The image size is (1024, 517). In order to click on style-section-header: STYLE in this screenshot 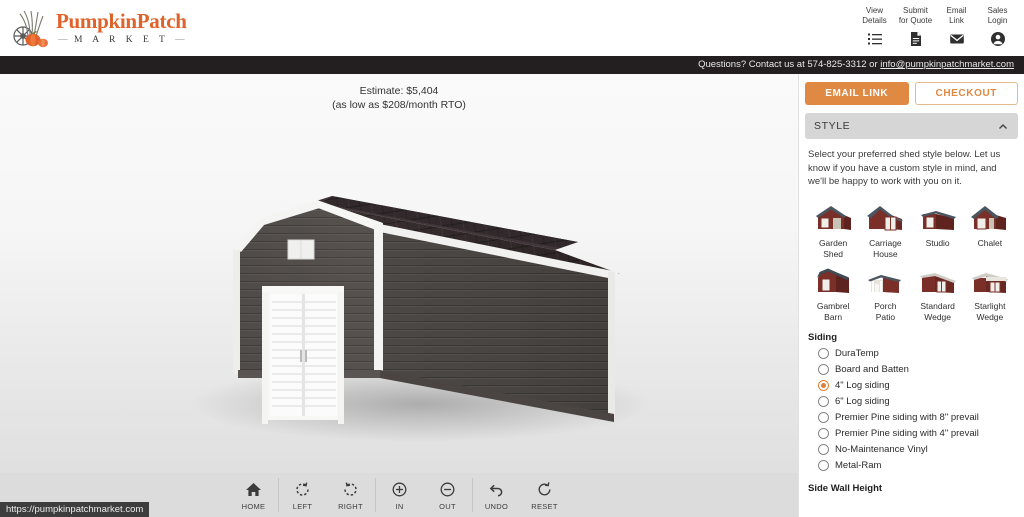, I will do `click(911, 126)`.